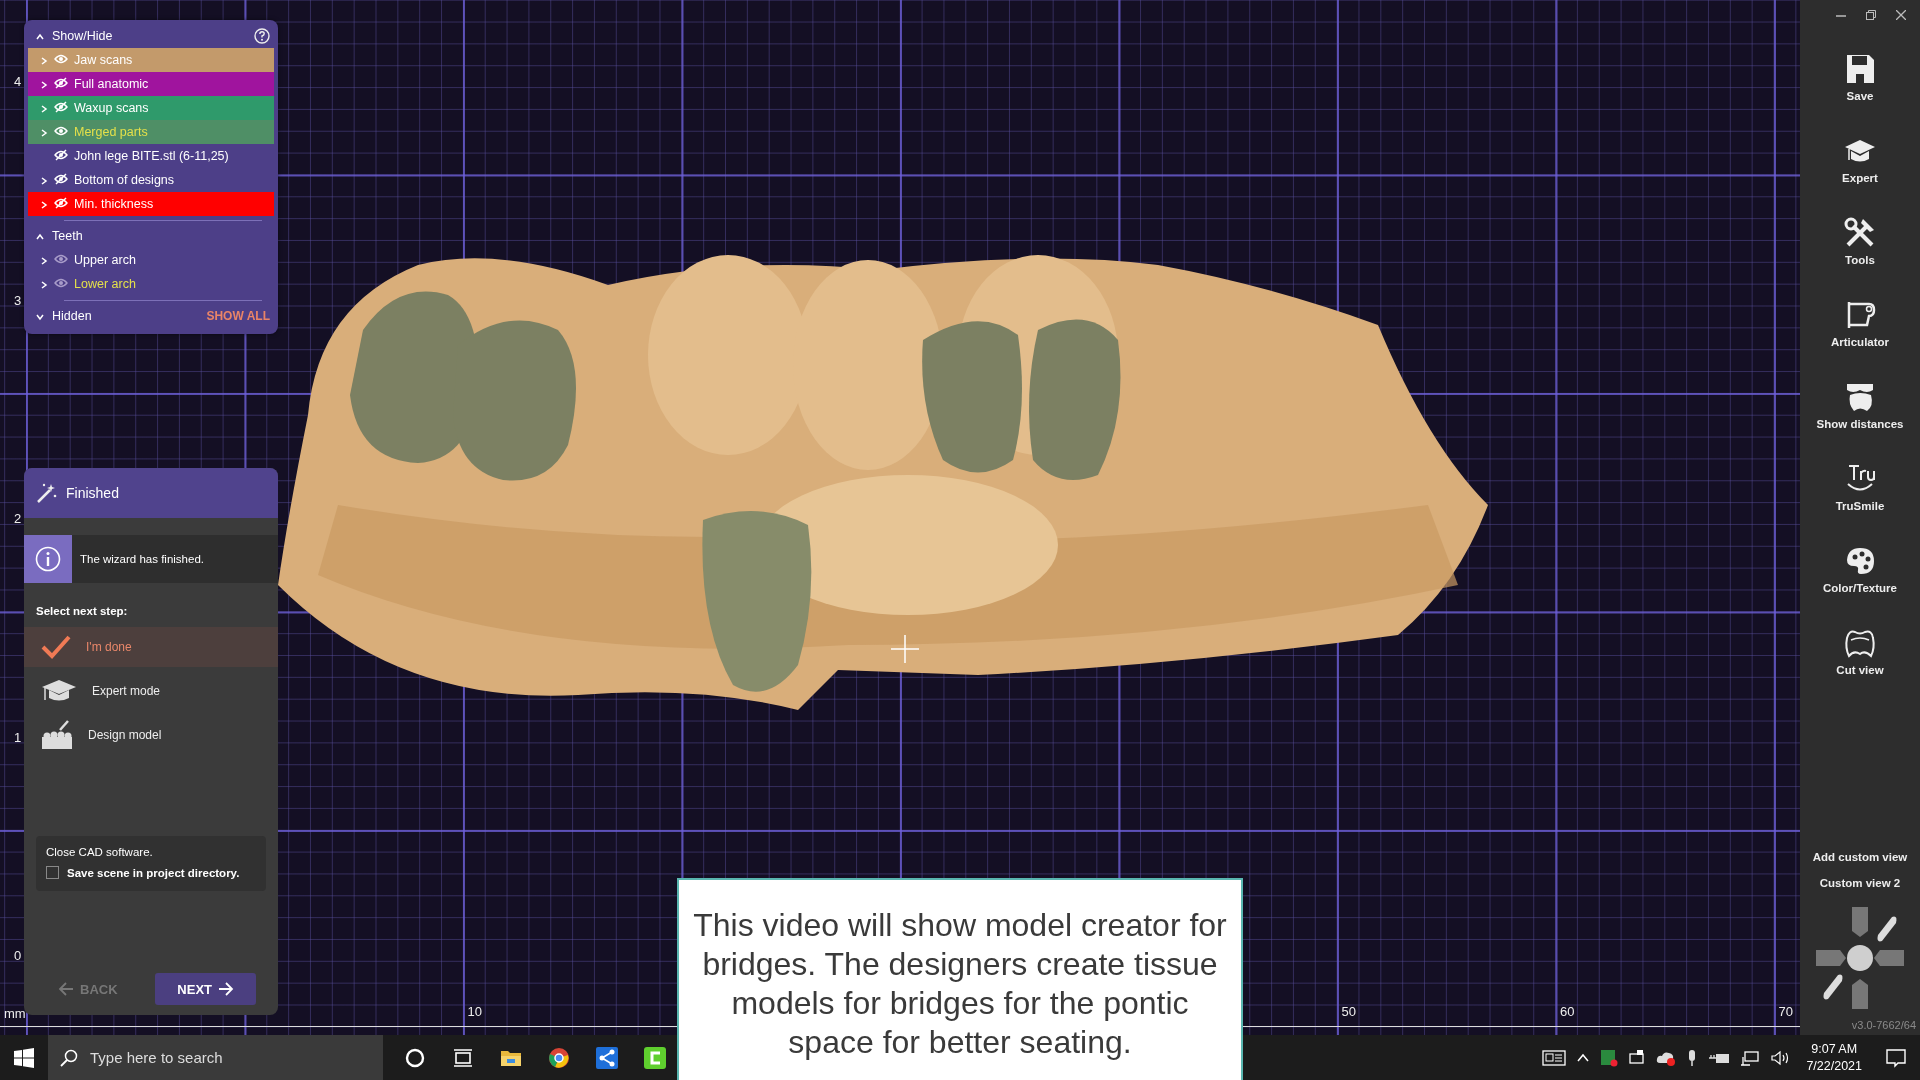  I want to click on clock-time: 9:07 AM, so click(1834, 1049).